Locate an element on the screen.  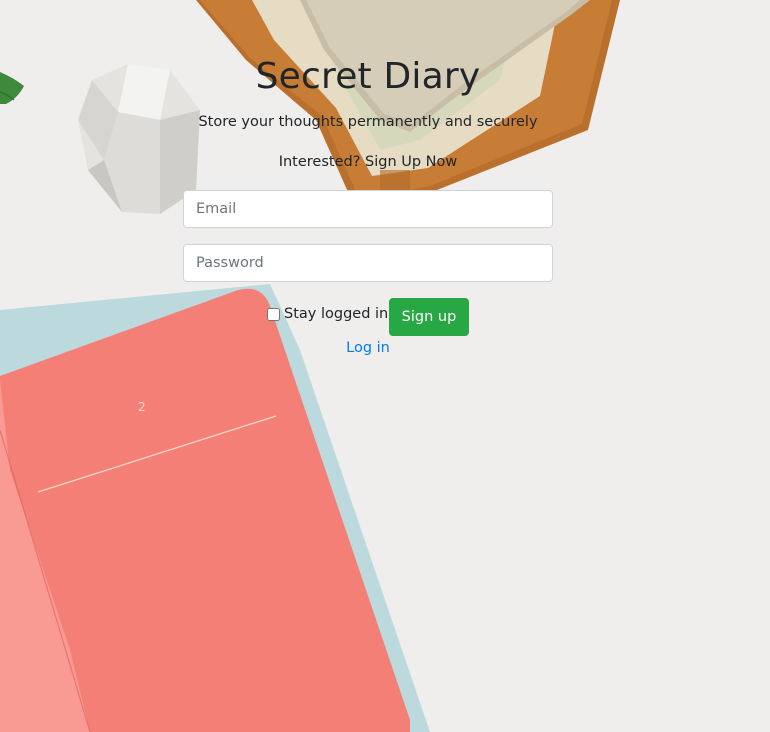
login-link-row: Log in is located at coordinates (368, 348).